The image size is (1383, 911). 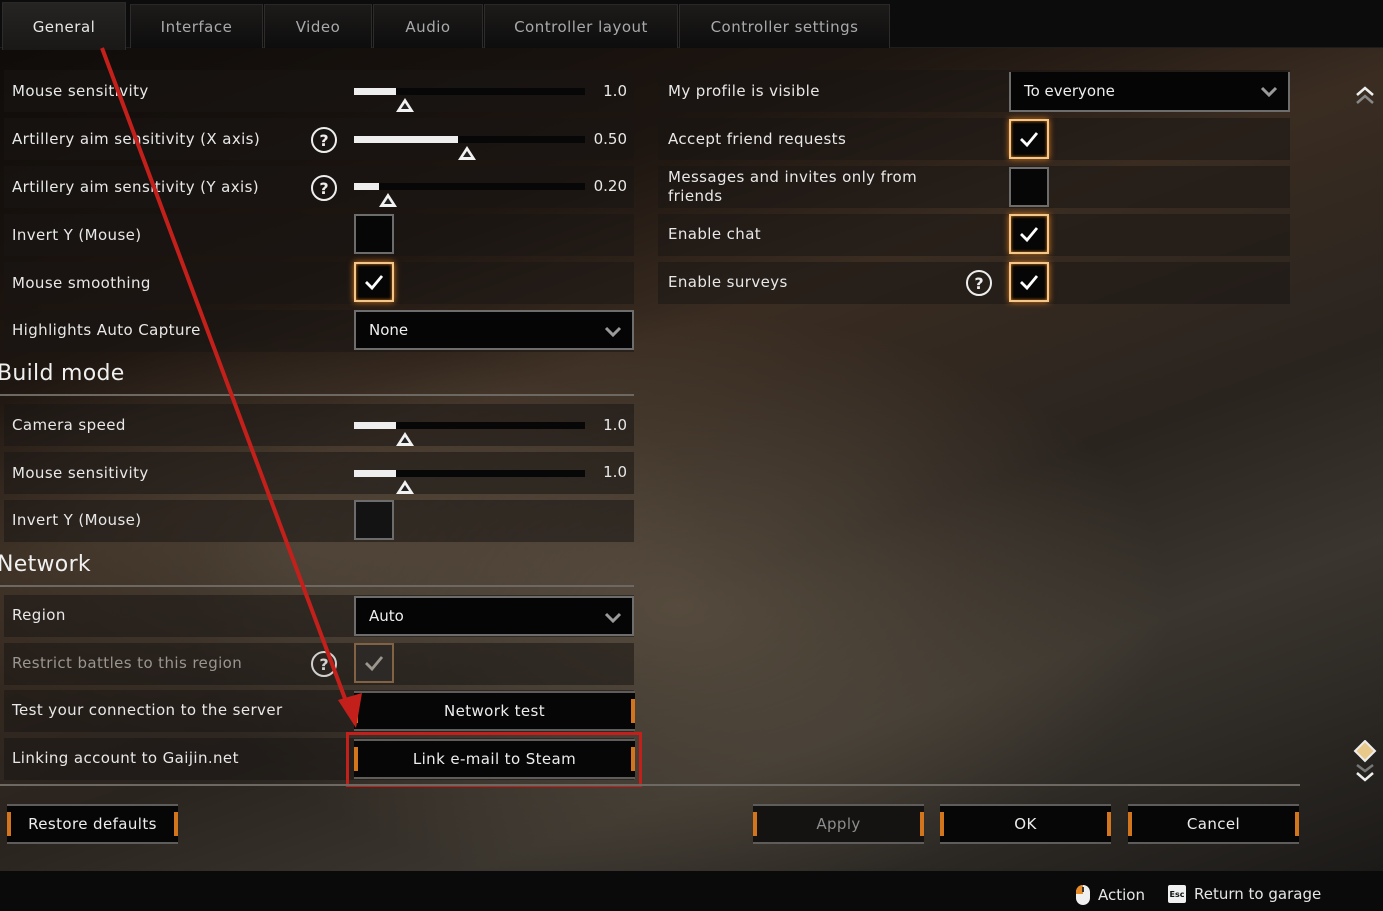 What do you see at coordinates (386, 616) in the screenshot?
I see `dropdown-value: Auto` at bounding box center [386, 616].